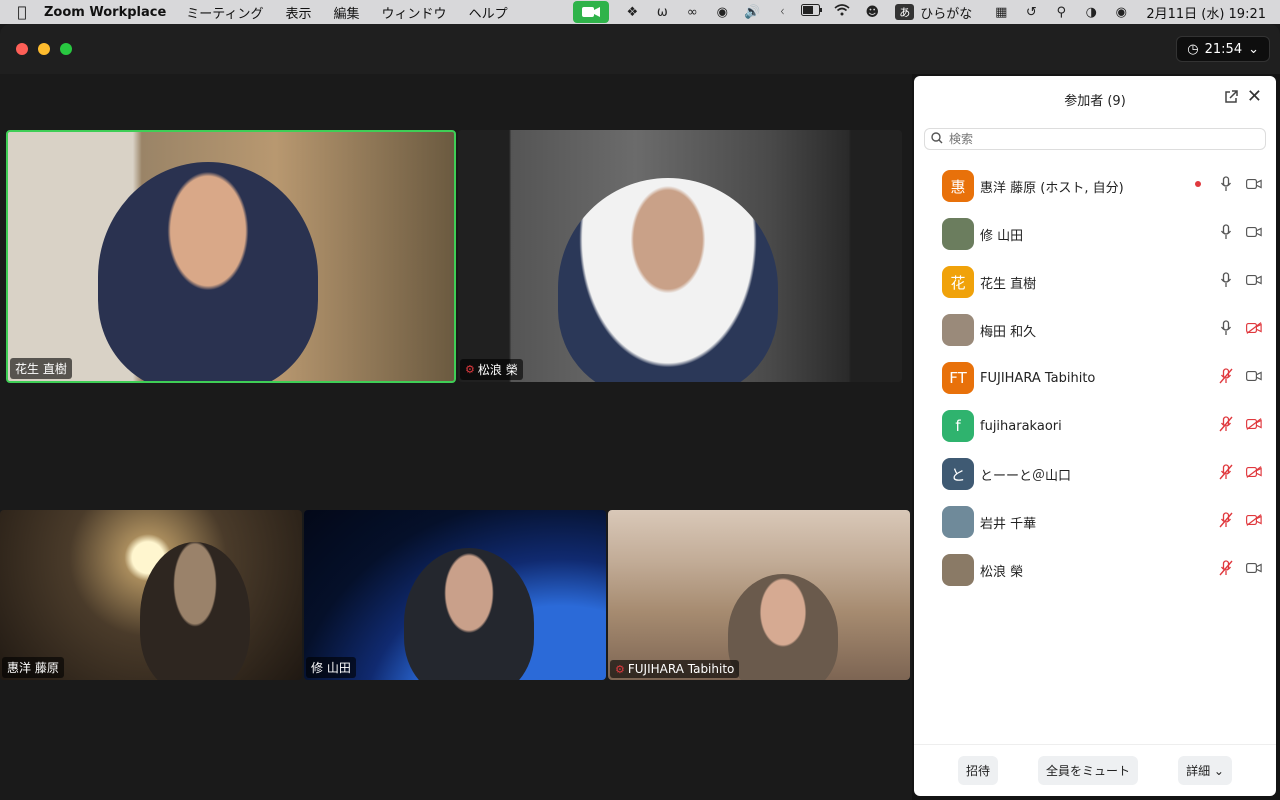 This screenshot has width=1280, height=800. What do you see at coordinates (752, 12) in the screenshot?
I see `volume-icon: 🔊` at bounding box center [752, 12].